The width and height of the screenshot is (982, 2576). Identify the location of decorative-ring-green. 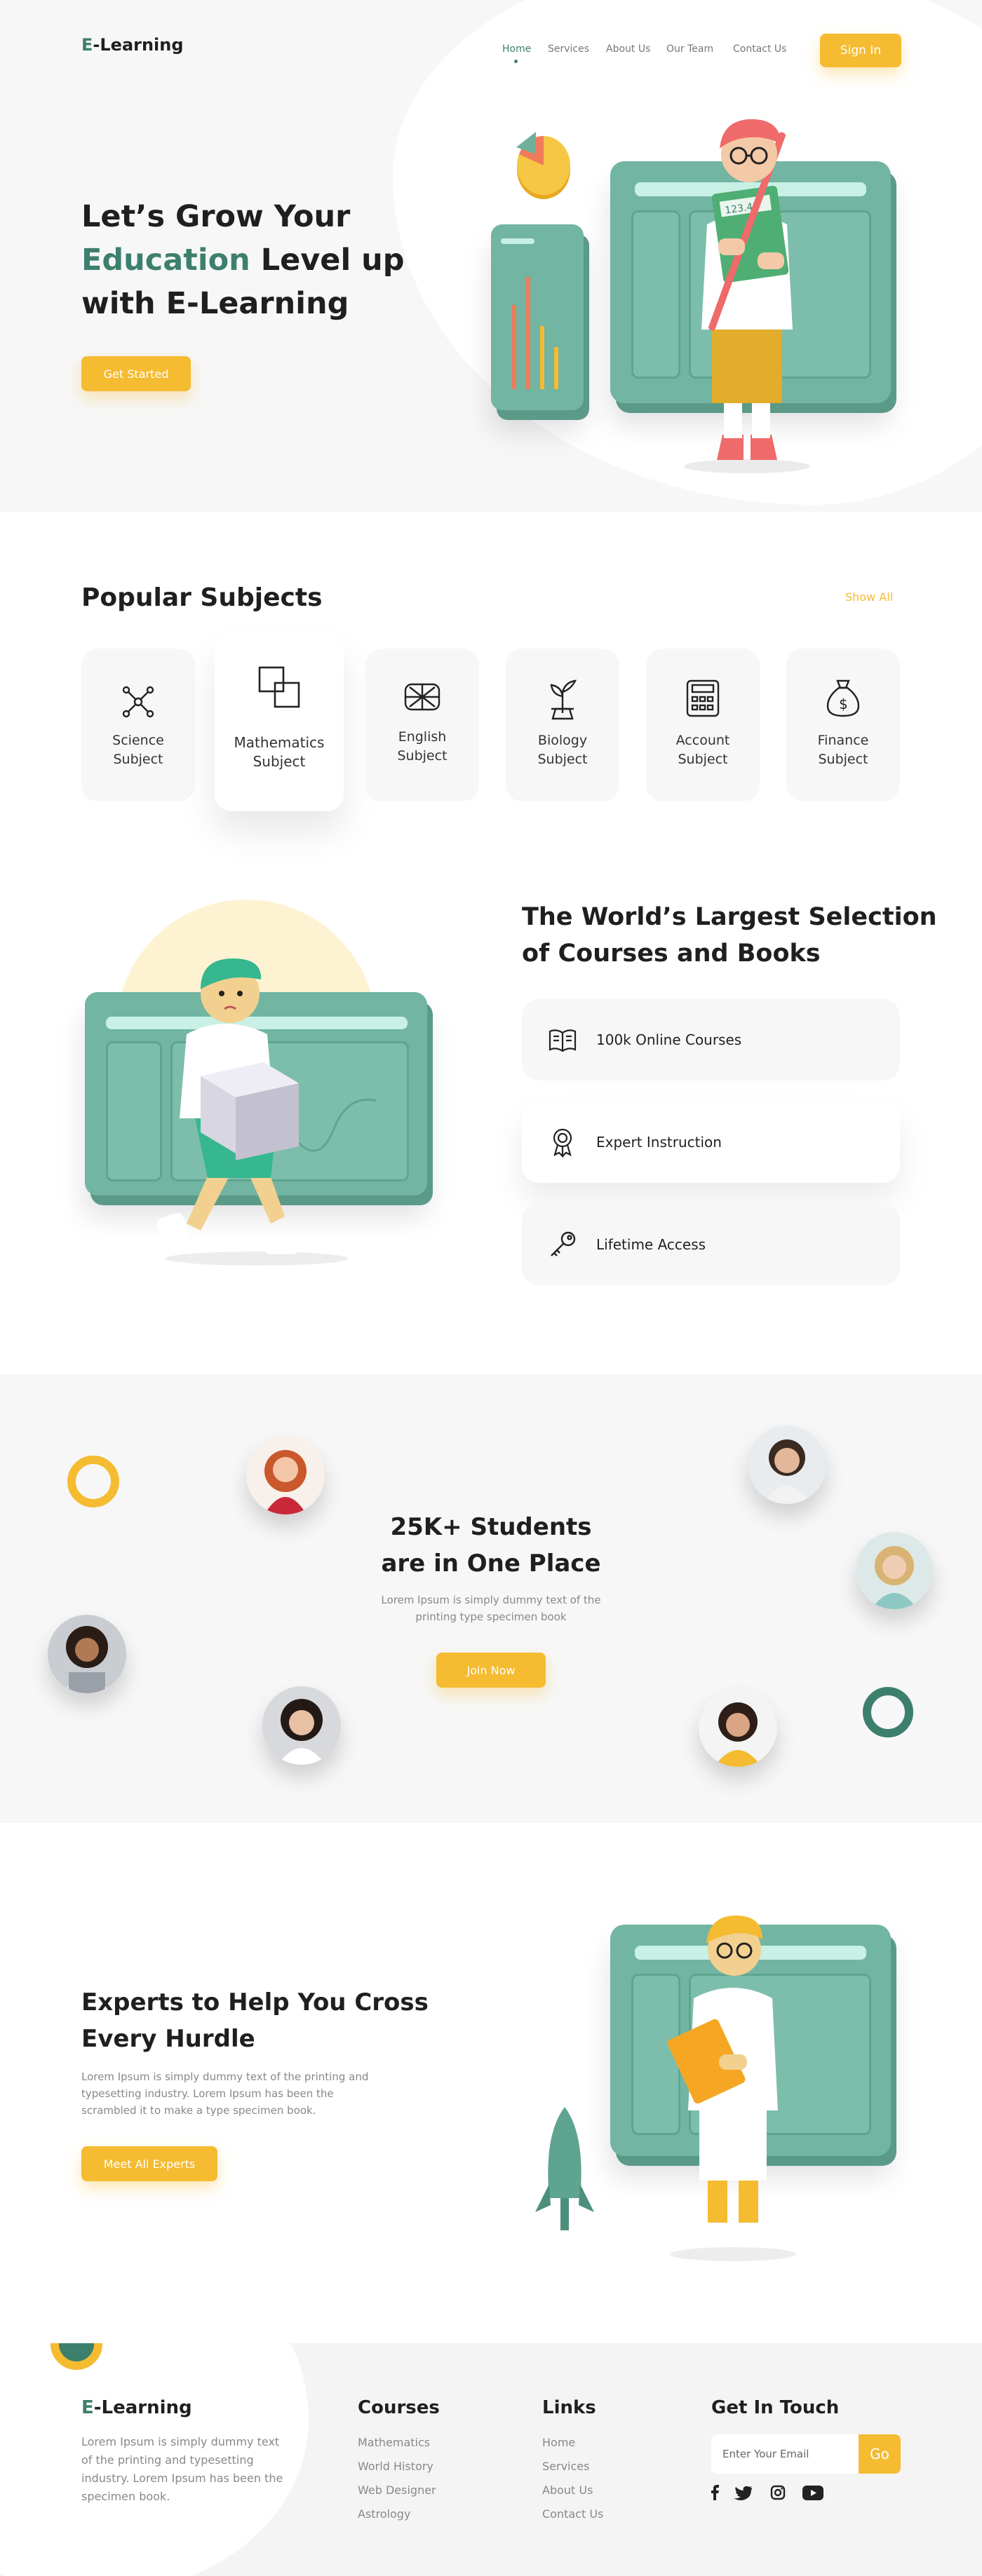
(888, 1712).